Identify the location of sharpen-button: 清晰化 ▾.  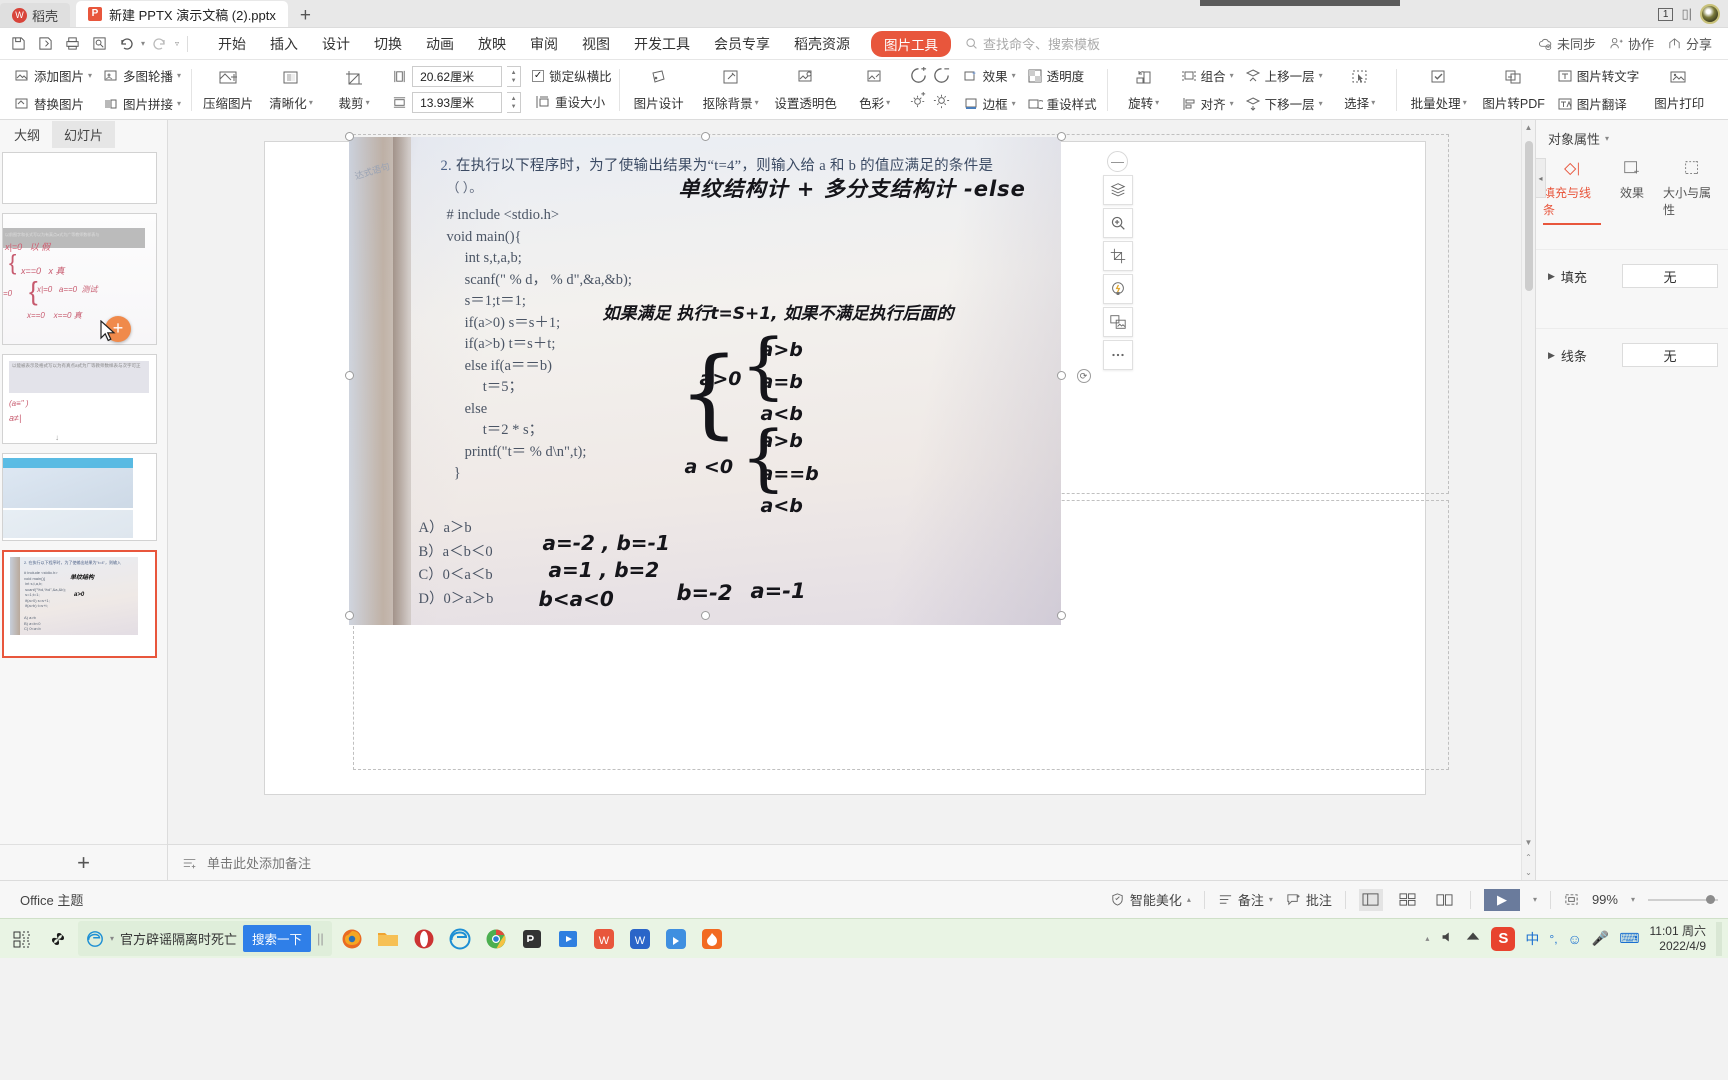
(291, 90).